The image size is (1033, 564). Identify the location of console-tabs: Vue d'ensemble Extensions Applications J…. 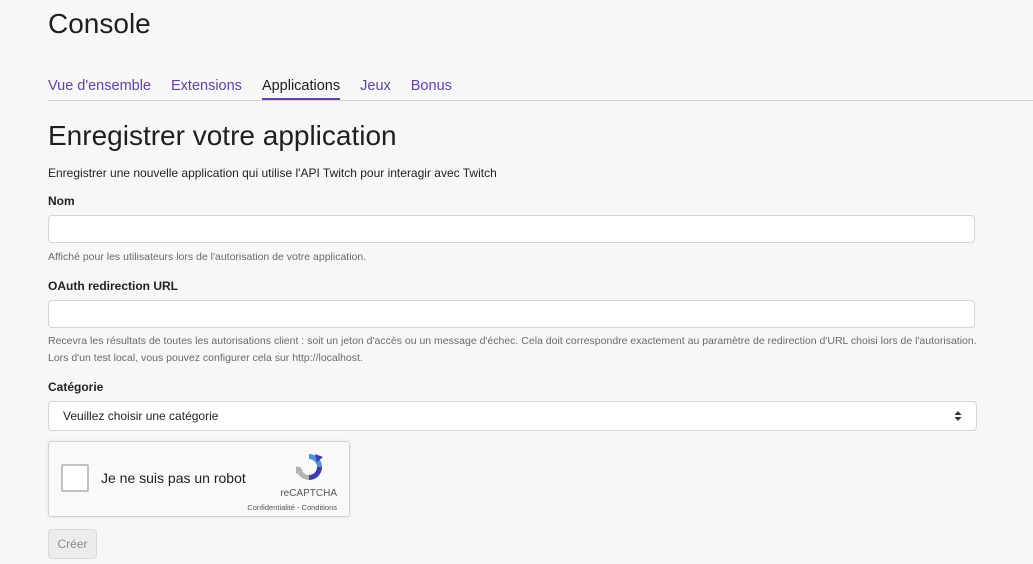
(540, 86).